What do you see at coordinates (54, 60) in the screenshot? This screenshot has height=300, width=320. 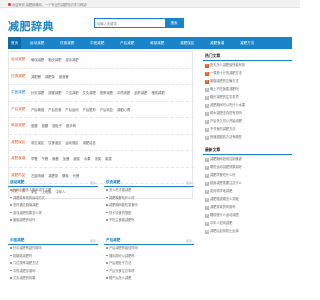 I see `category-link: 跑步减肥` at bounding box center [54, 60].